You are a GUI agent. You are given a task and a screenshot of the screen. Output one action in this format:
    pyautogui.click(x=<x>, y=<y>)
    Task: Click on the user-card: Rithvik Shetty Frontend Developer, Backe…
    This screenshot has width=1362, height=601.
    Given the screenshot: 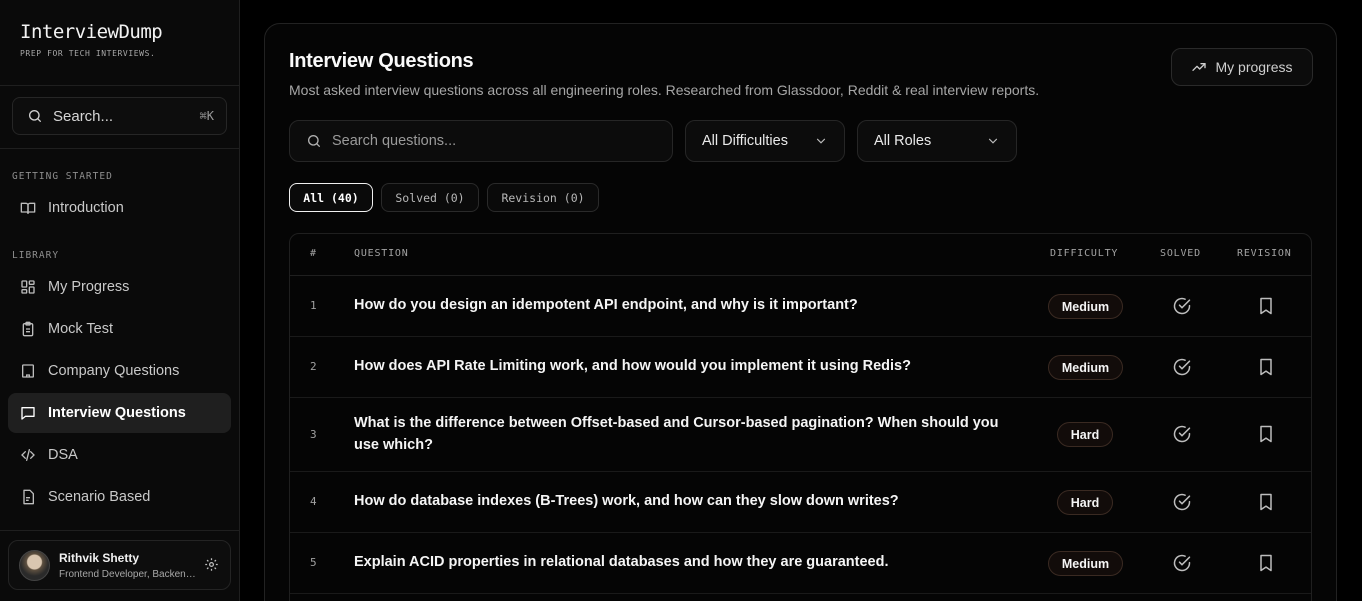 What is the action you would take?
    pyautogui.click(x=119, y=565)
    